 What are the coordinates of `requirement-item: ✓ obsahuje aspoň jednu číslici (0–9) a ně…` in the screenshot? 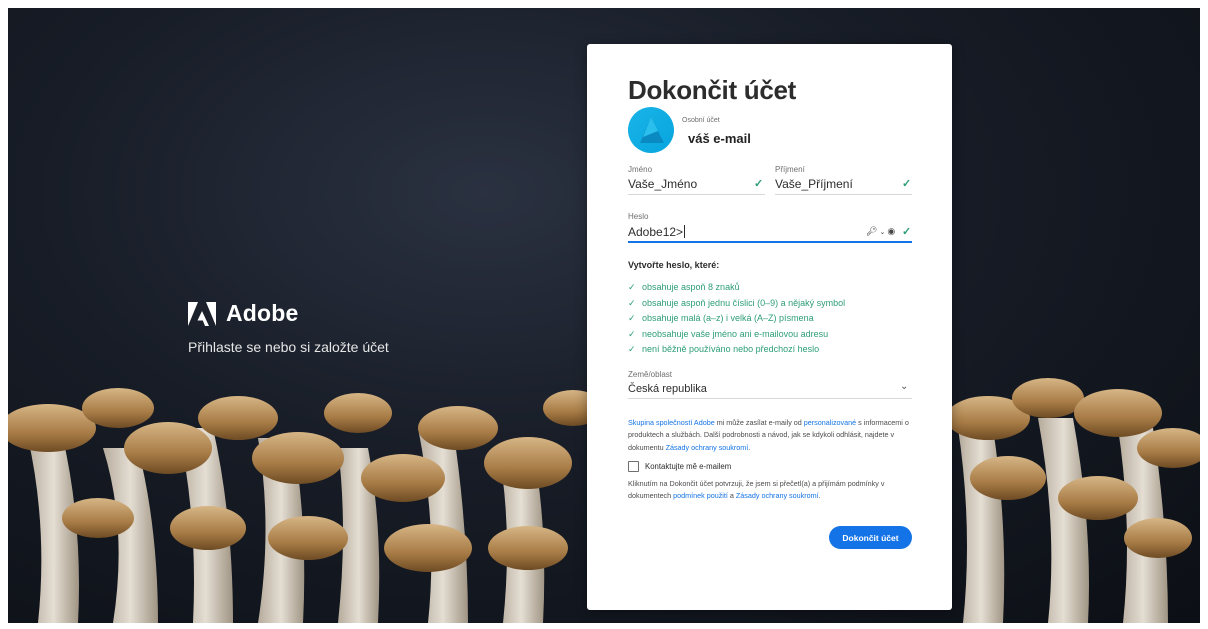 It's located at (736, 304).